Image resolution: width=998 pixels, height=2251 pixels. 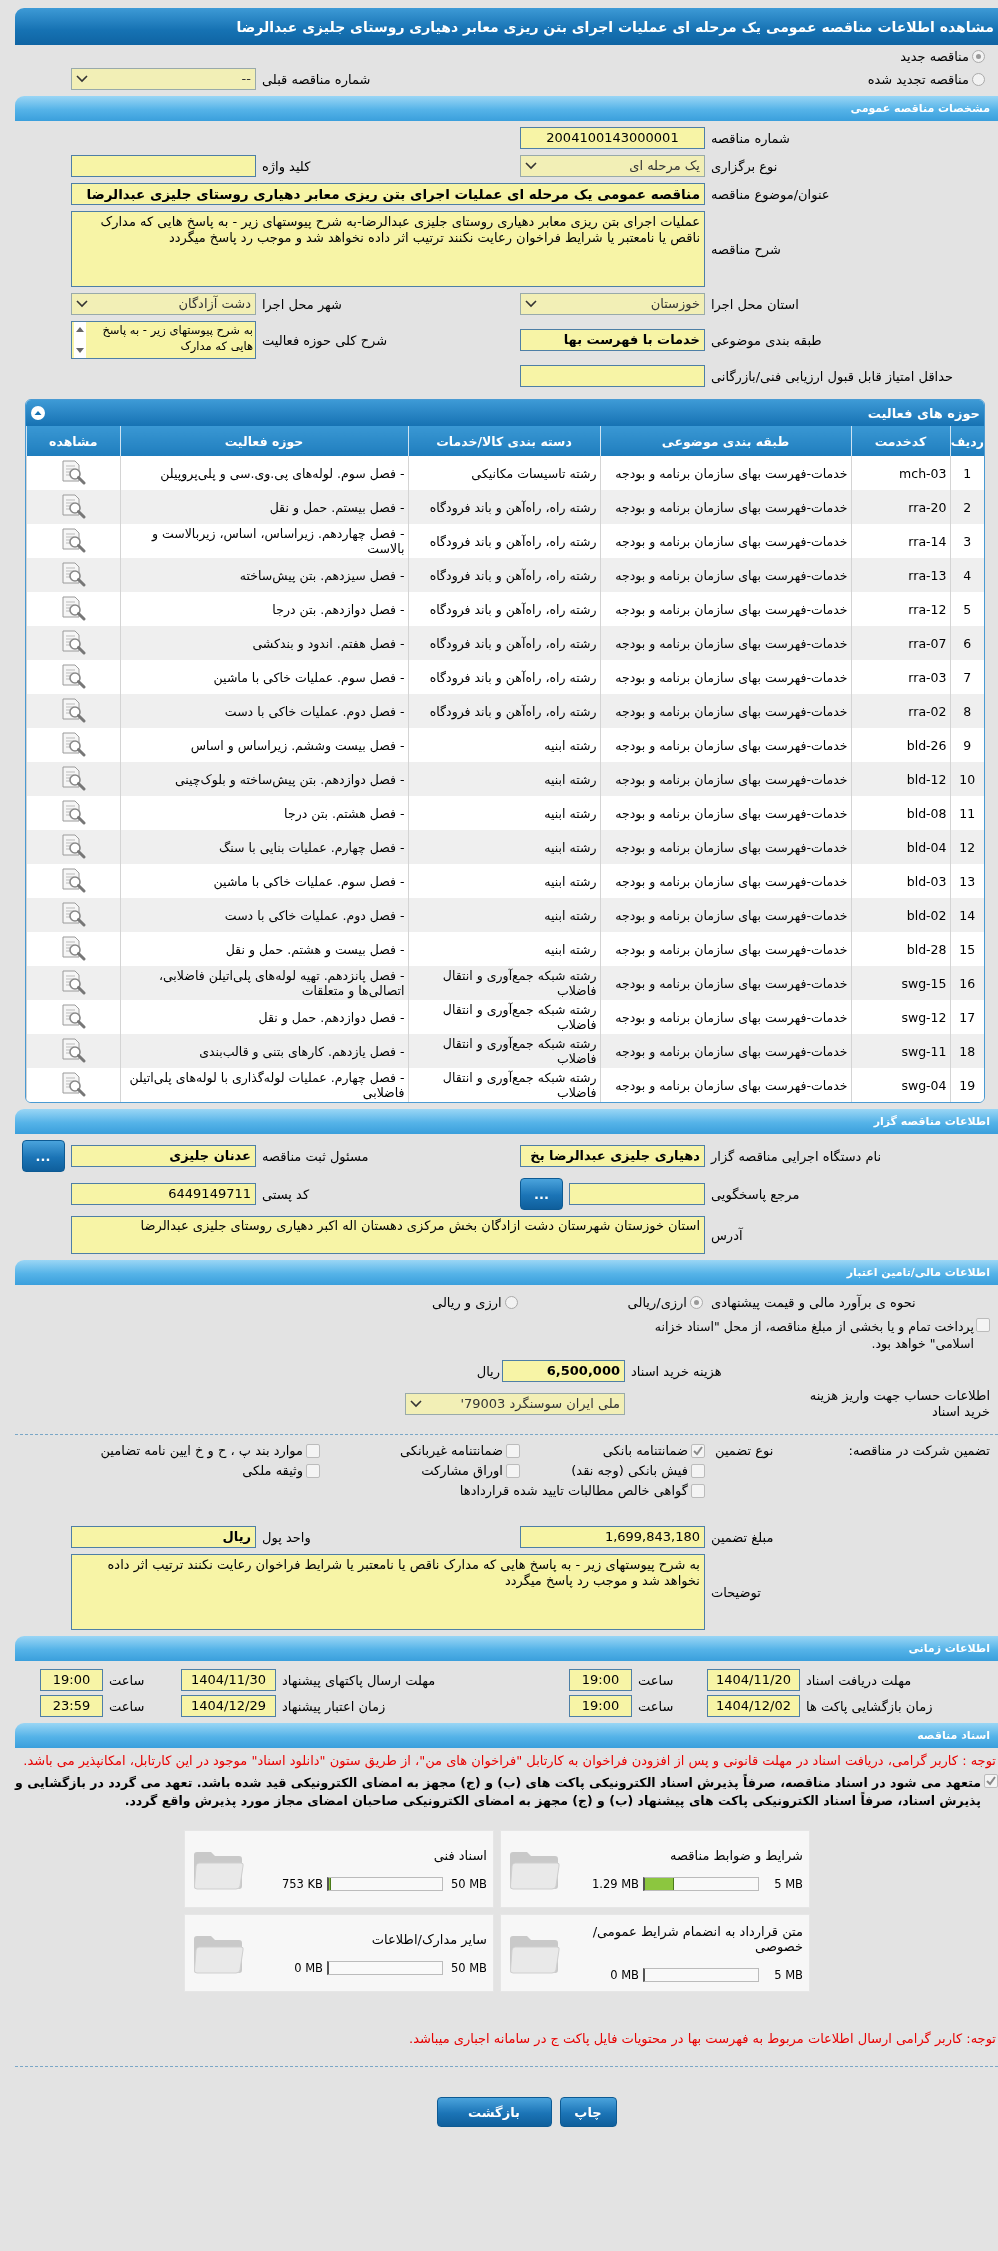 I want to click on collapse-icon, so click(x=38, y=413).